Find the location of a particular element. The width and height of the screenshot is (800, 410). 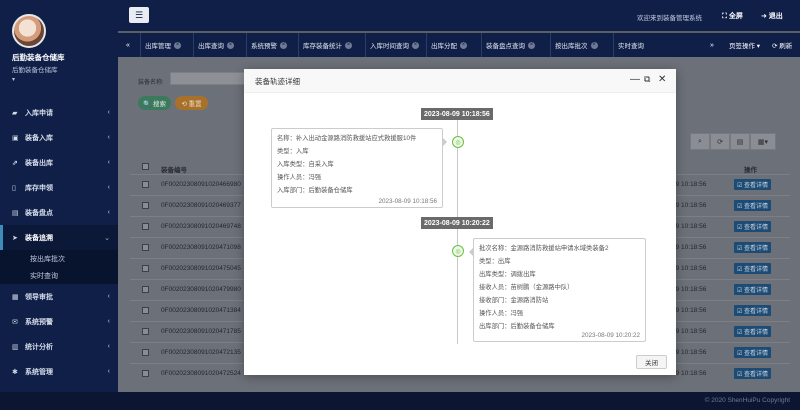

page-ops-dropdown: 页签操作 ▾ is located at coordinates (744, 45).